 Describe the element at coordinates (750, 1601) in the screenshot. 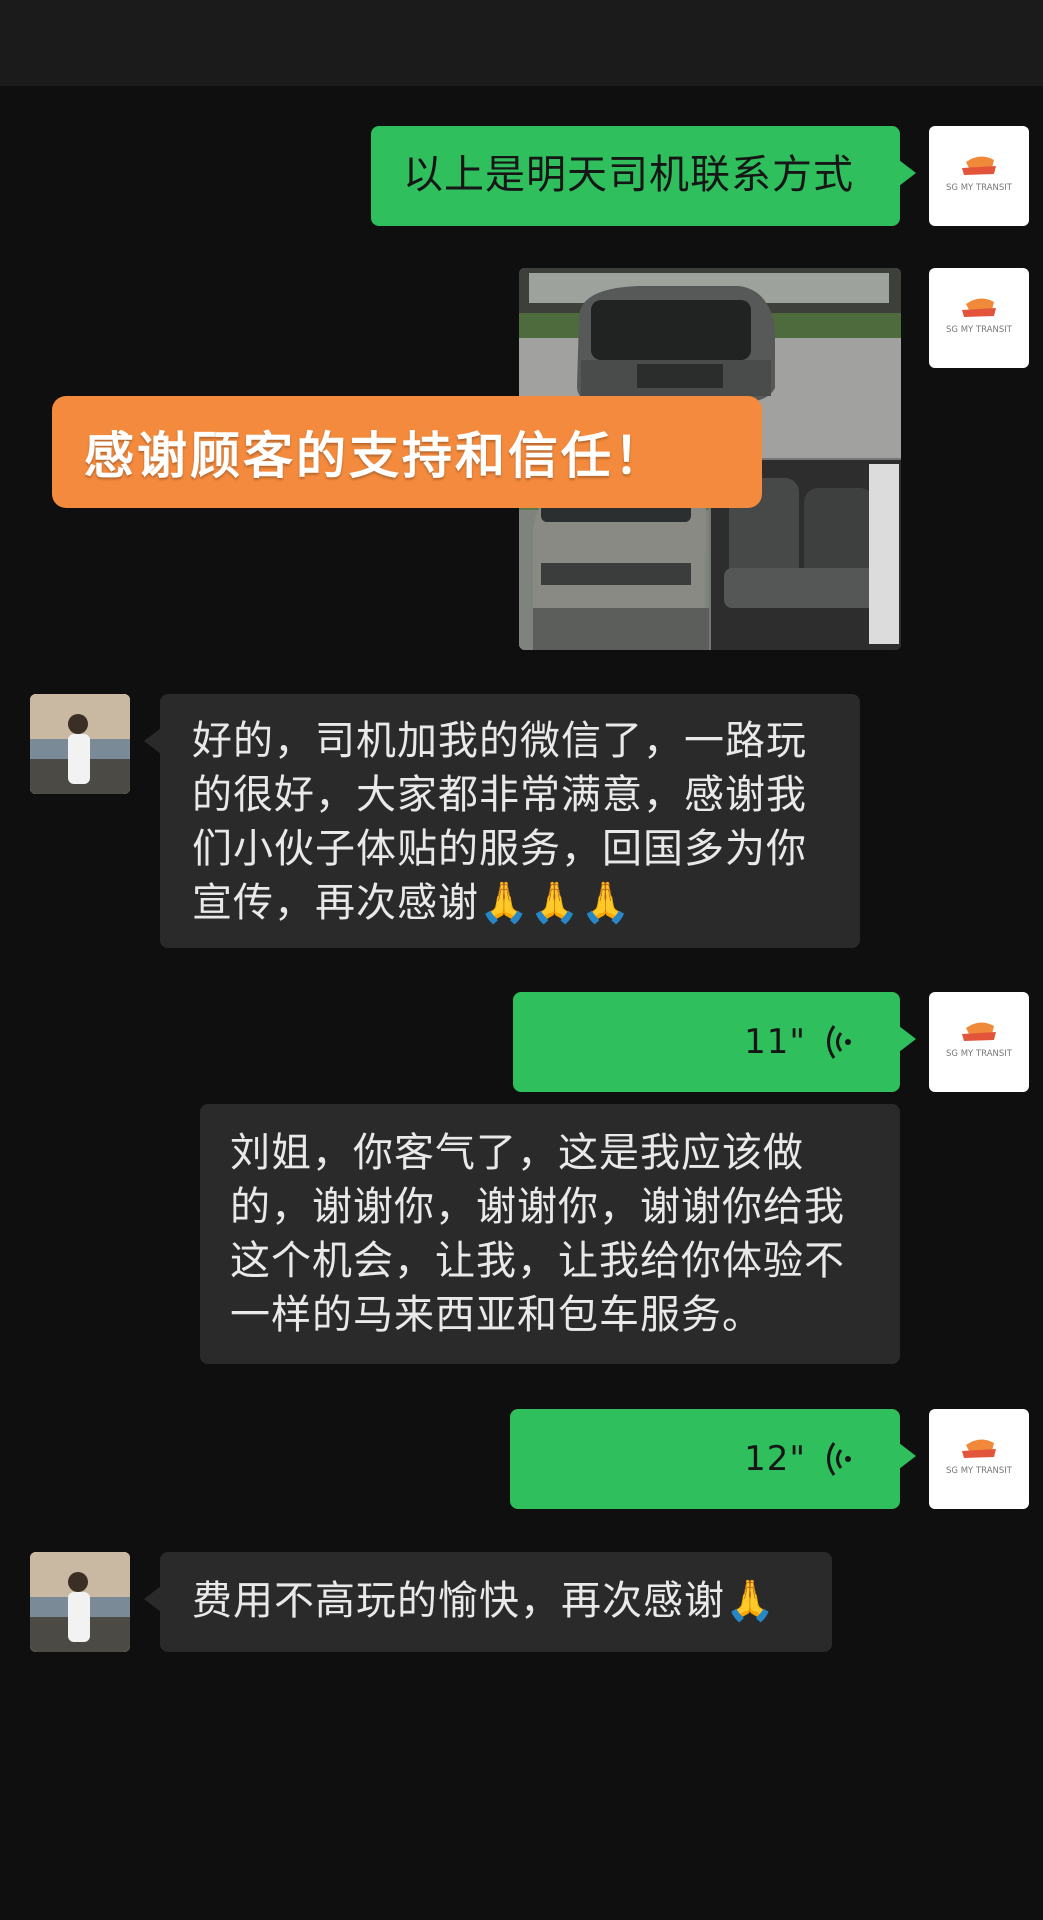

I see `prayer-hands-icon: 🙏` at that location.